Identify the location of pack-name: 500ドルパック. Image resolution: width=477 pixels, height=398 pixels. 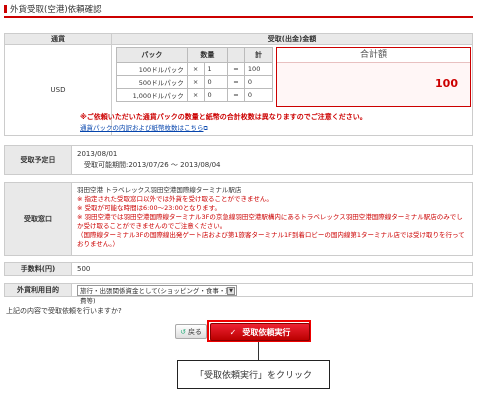
(152, 82).